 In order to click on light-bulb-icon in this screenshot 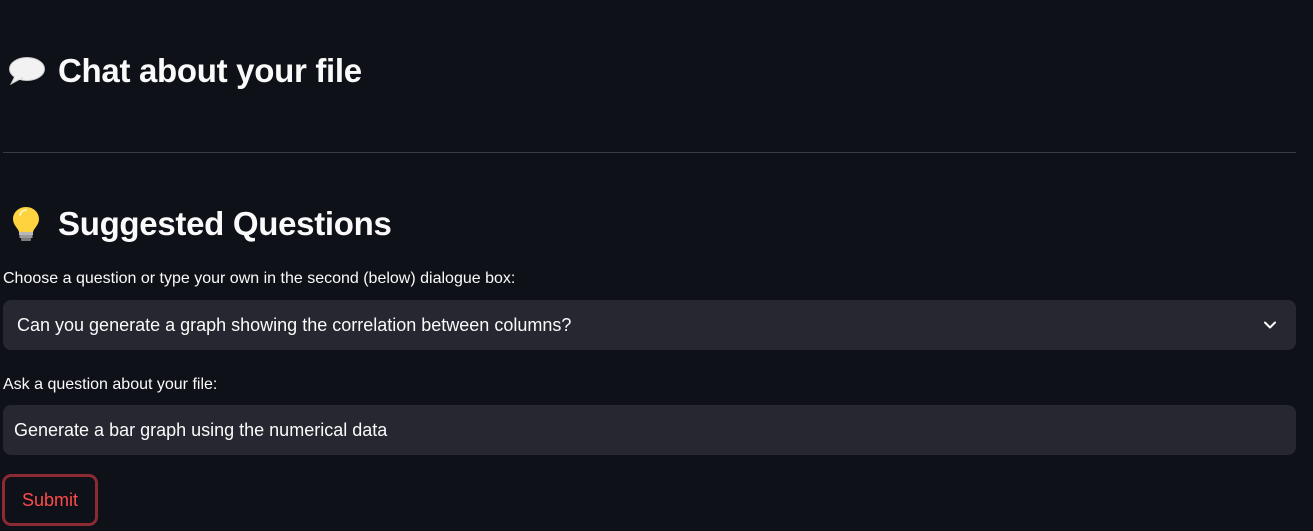, I will do `click(26, 224)`.